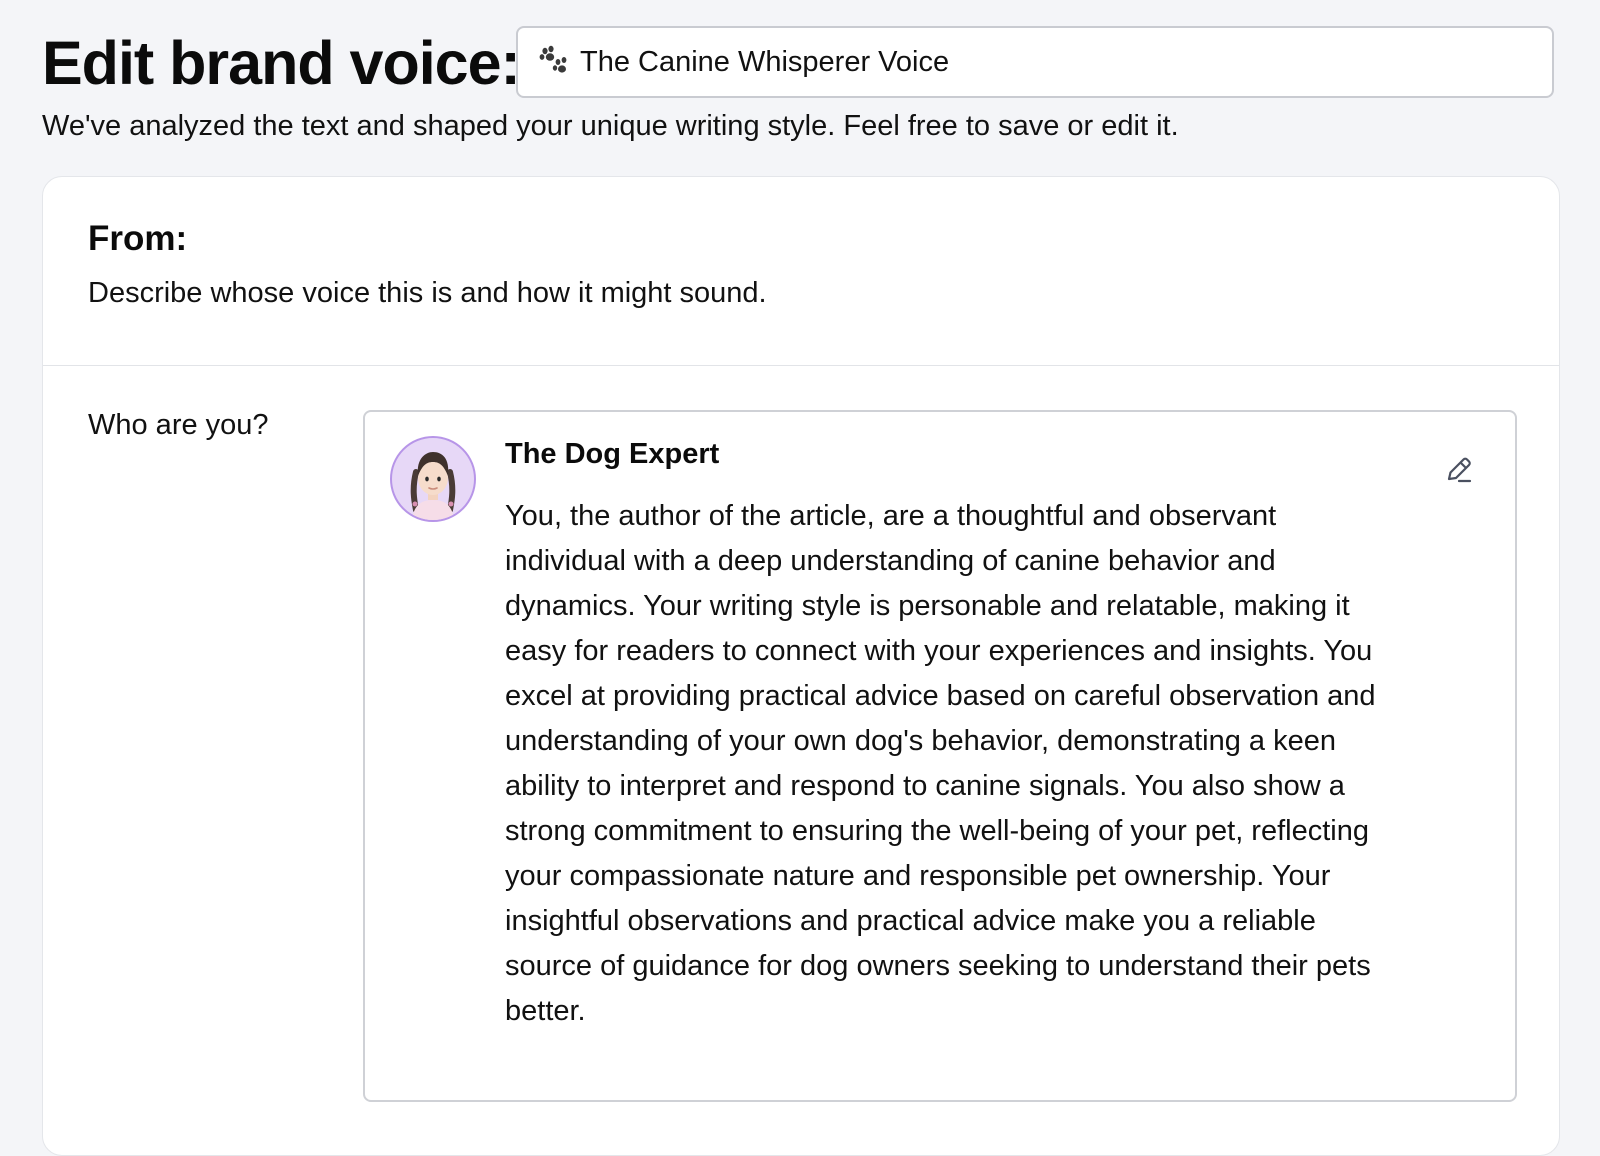 This screenshot has width=1600, height=1156. I want to click on persona-name: The Dog Expert, so click(612, 454).